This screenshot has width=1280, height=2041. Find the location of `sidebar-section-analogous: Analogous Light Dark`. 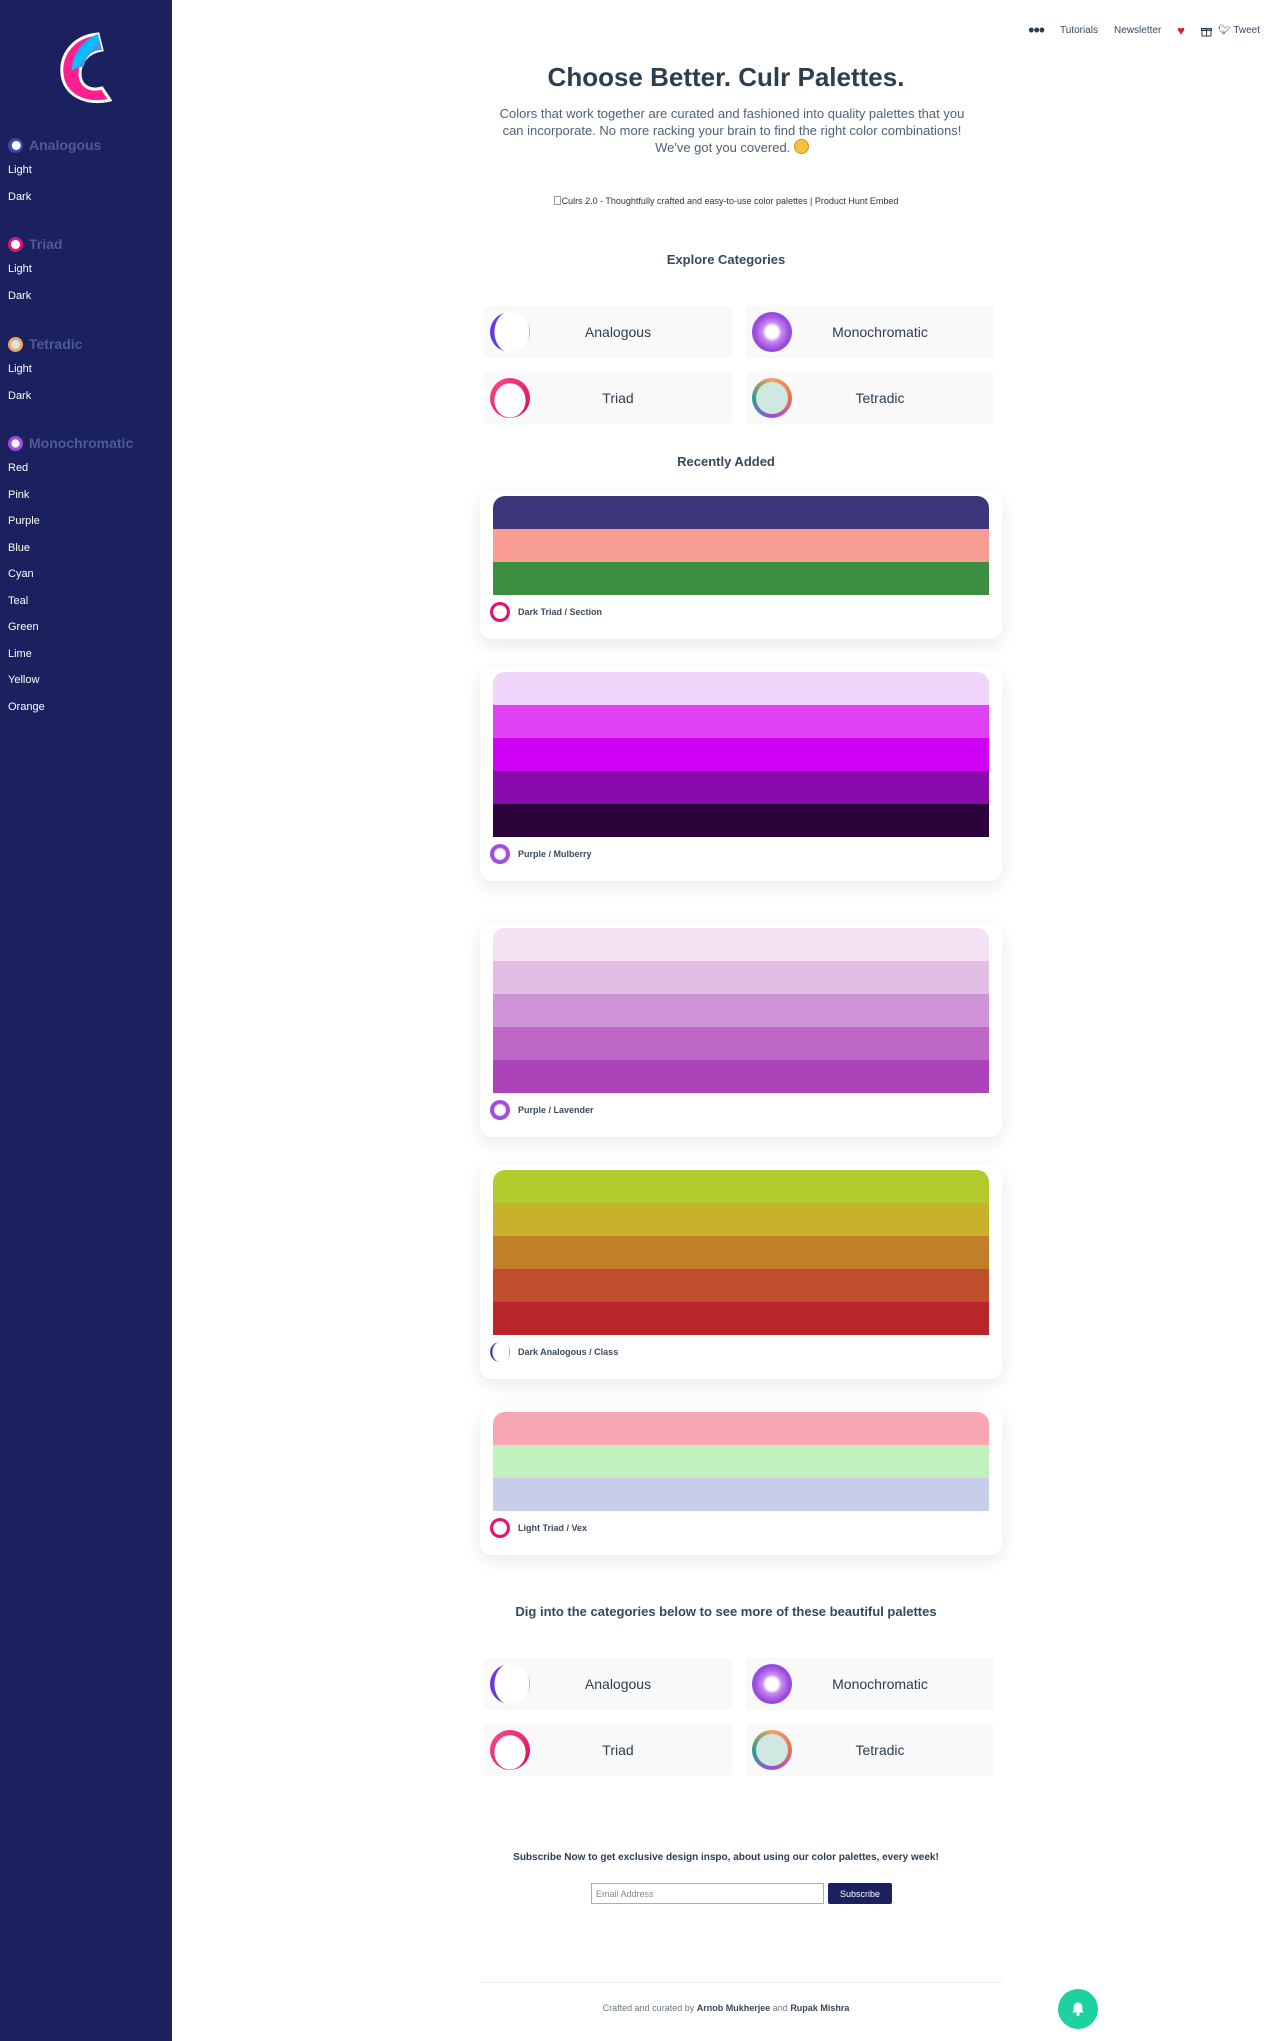

sidebar-section-analogous: Analogous Light Dark is located at coordinates (54, 171).